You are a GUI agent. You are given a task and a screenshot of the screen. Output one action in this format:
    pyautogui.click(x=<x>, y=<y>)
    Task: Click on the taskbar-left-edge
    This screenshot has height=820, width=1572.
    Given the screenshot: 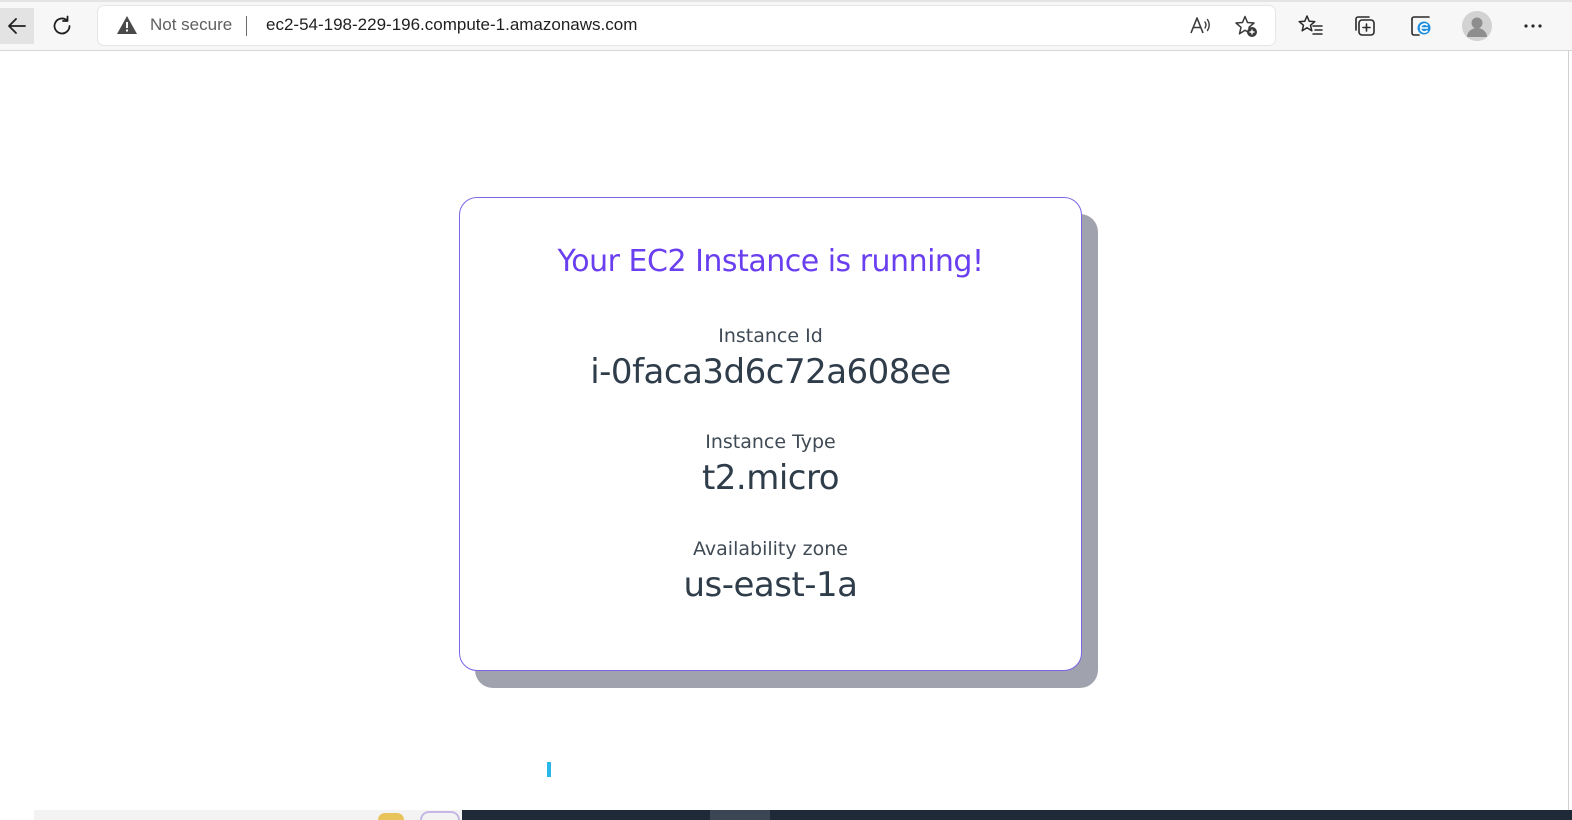 What is the action you would take?
    pyautogui.click(x=17, y=815)
    